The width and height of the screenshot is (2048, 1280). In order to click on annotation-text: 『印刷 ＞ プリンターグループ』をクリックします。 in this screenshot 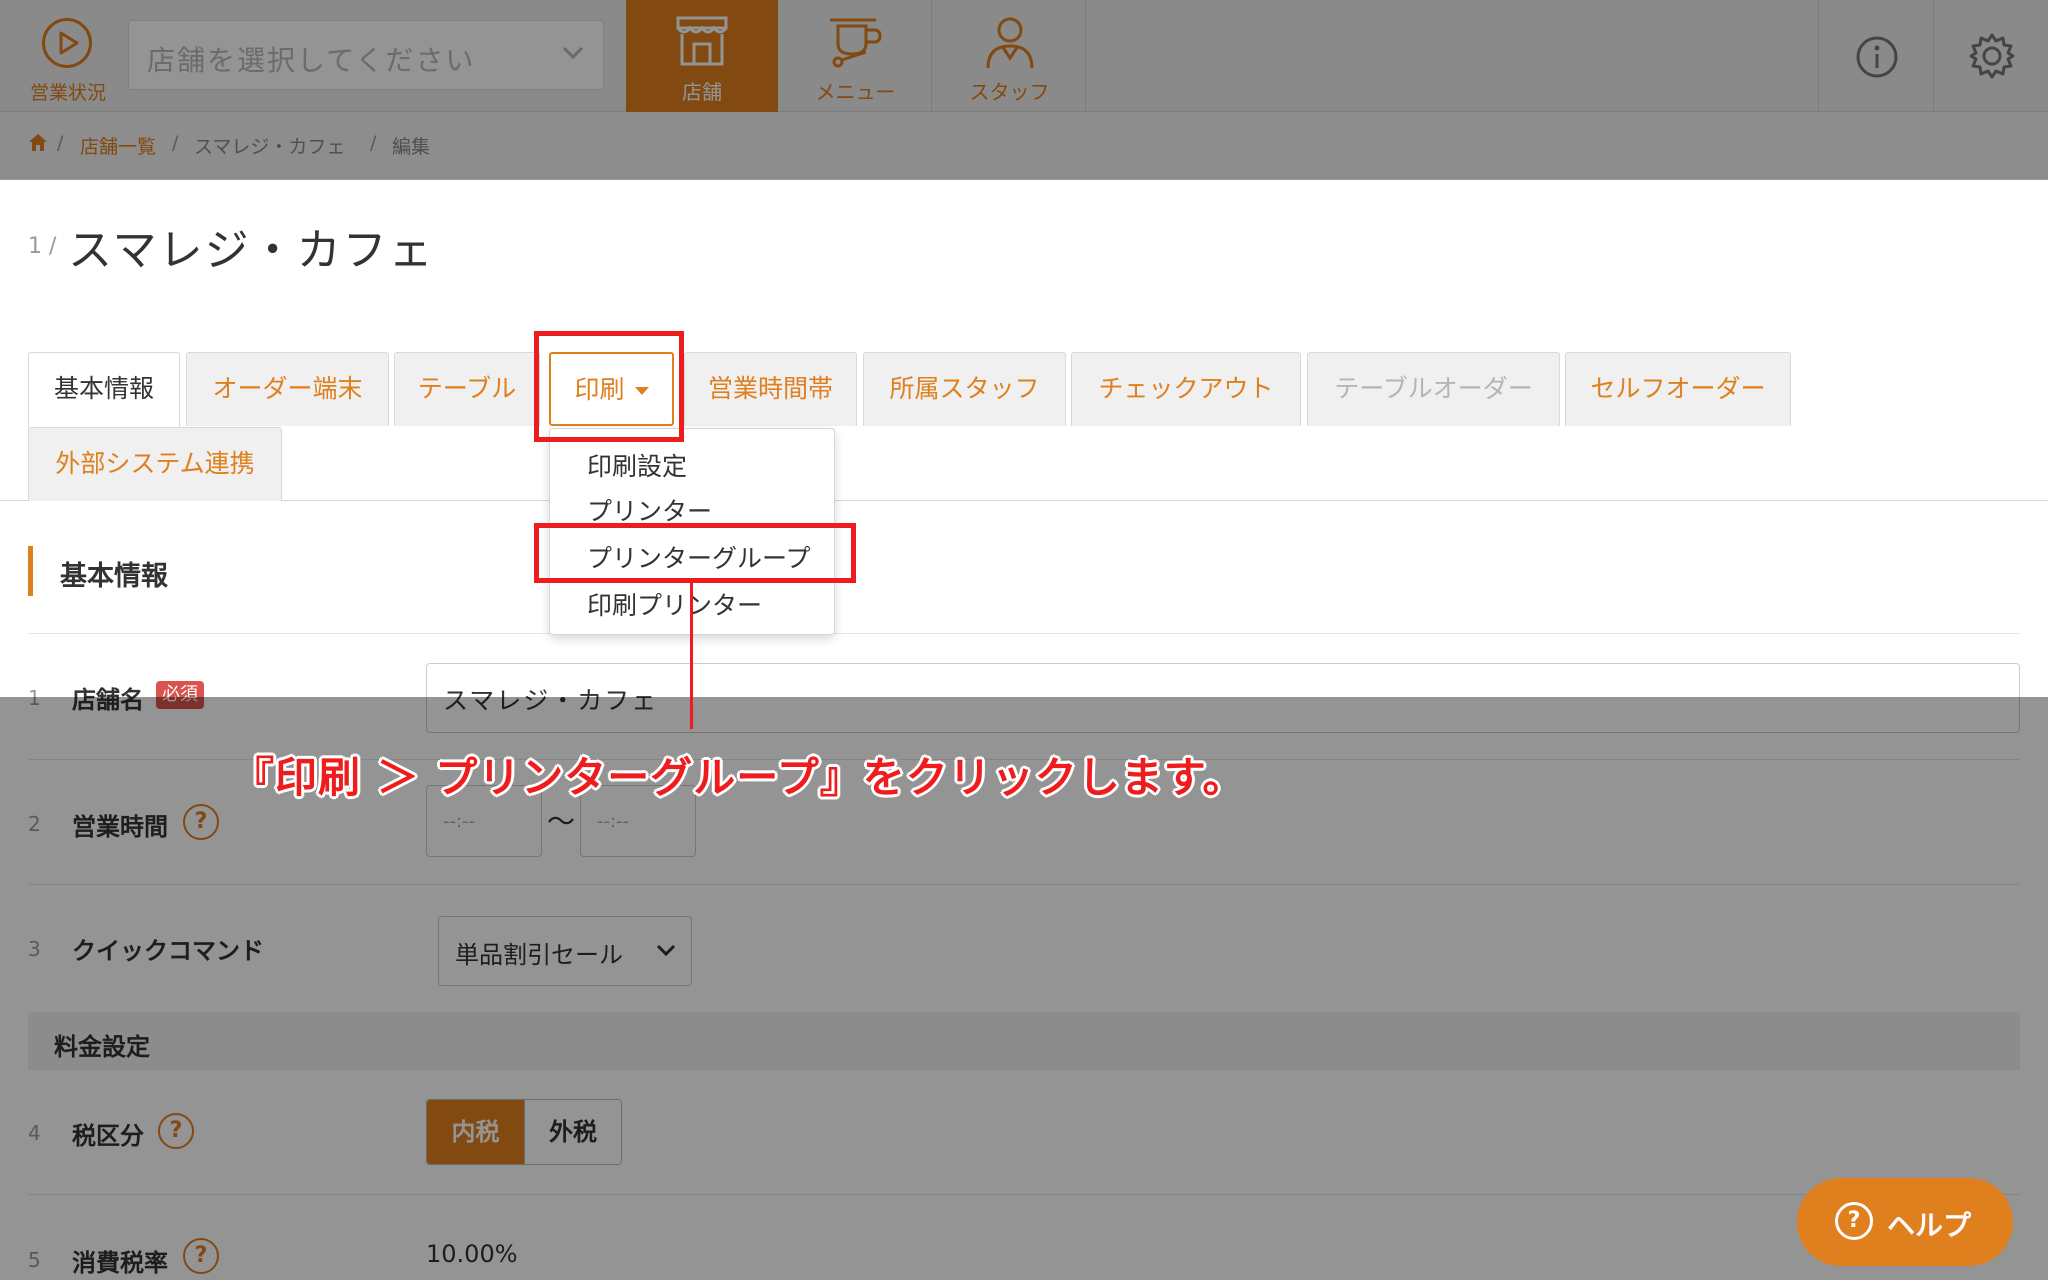, I will do `click(739, 777)`.